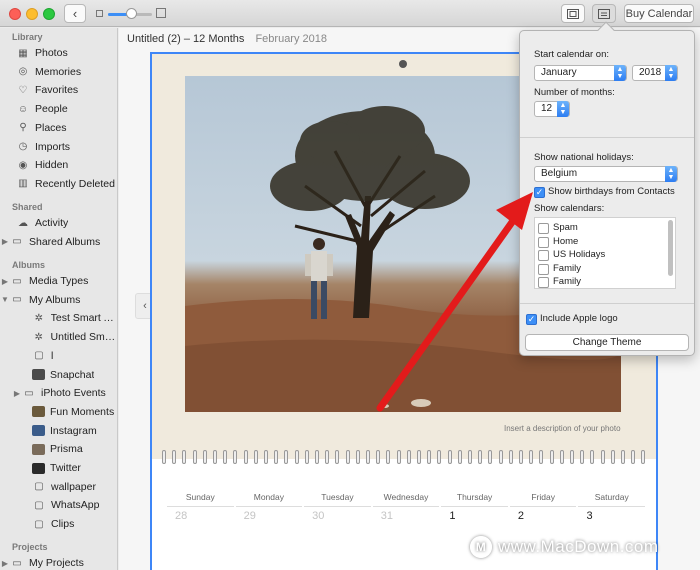 This screenshot has width=700, height=570. I want to click on sidebar-item-label: Favorites, so click(57, 90).